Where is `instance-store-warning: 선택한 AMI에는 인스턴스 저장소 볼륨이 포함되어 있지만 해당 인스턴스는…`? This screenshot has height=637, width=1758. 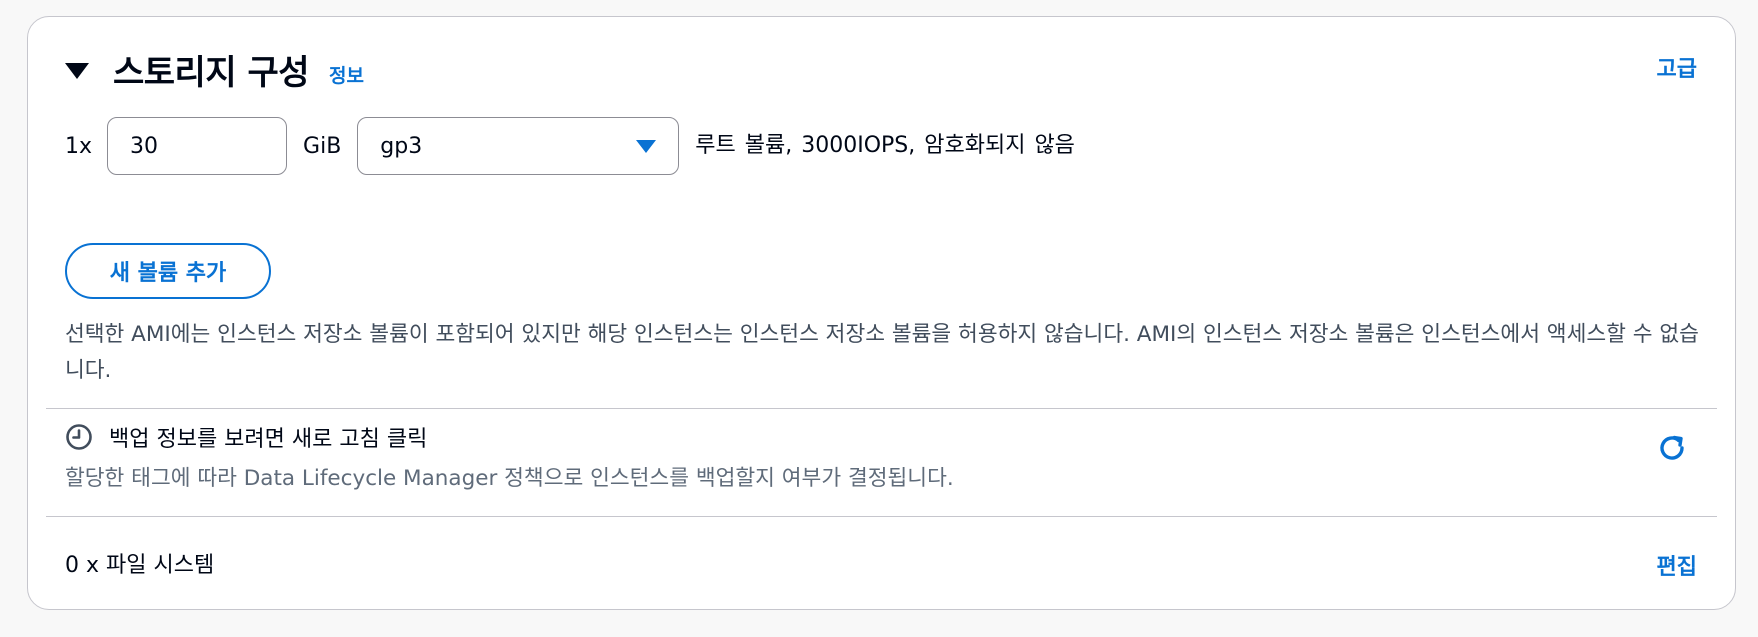 instance-store-warning: 선택한 AMI에는 인스턴스 저장소 볼륨이 포함되어 있지만 해당 인스턴스는… is located at coordinates (882, 352).